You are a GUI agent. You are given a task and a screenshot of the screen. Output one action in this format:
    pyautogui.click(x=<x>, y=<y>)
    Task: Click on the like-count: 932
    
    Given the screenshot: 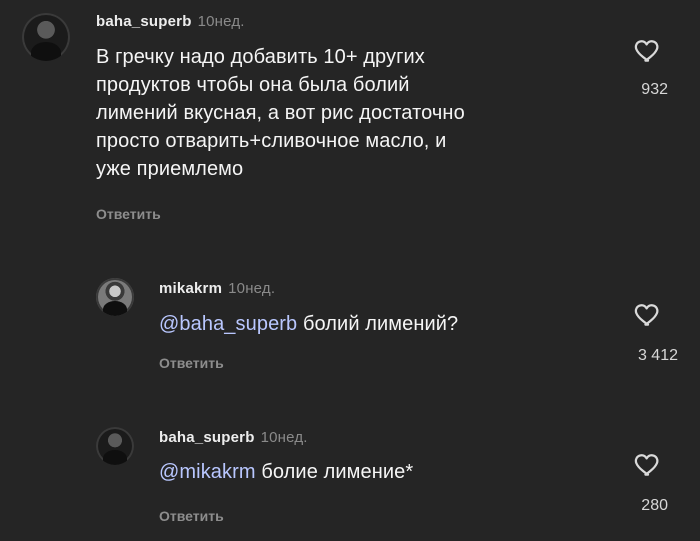 What is the action you would take?
    pyautogui.click(x=654, y=89)
    